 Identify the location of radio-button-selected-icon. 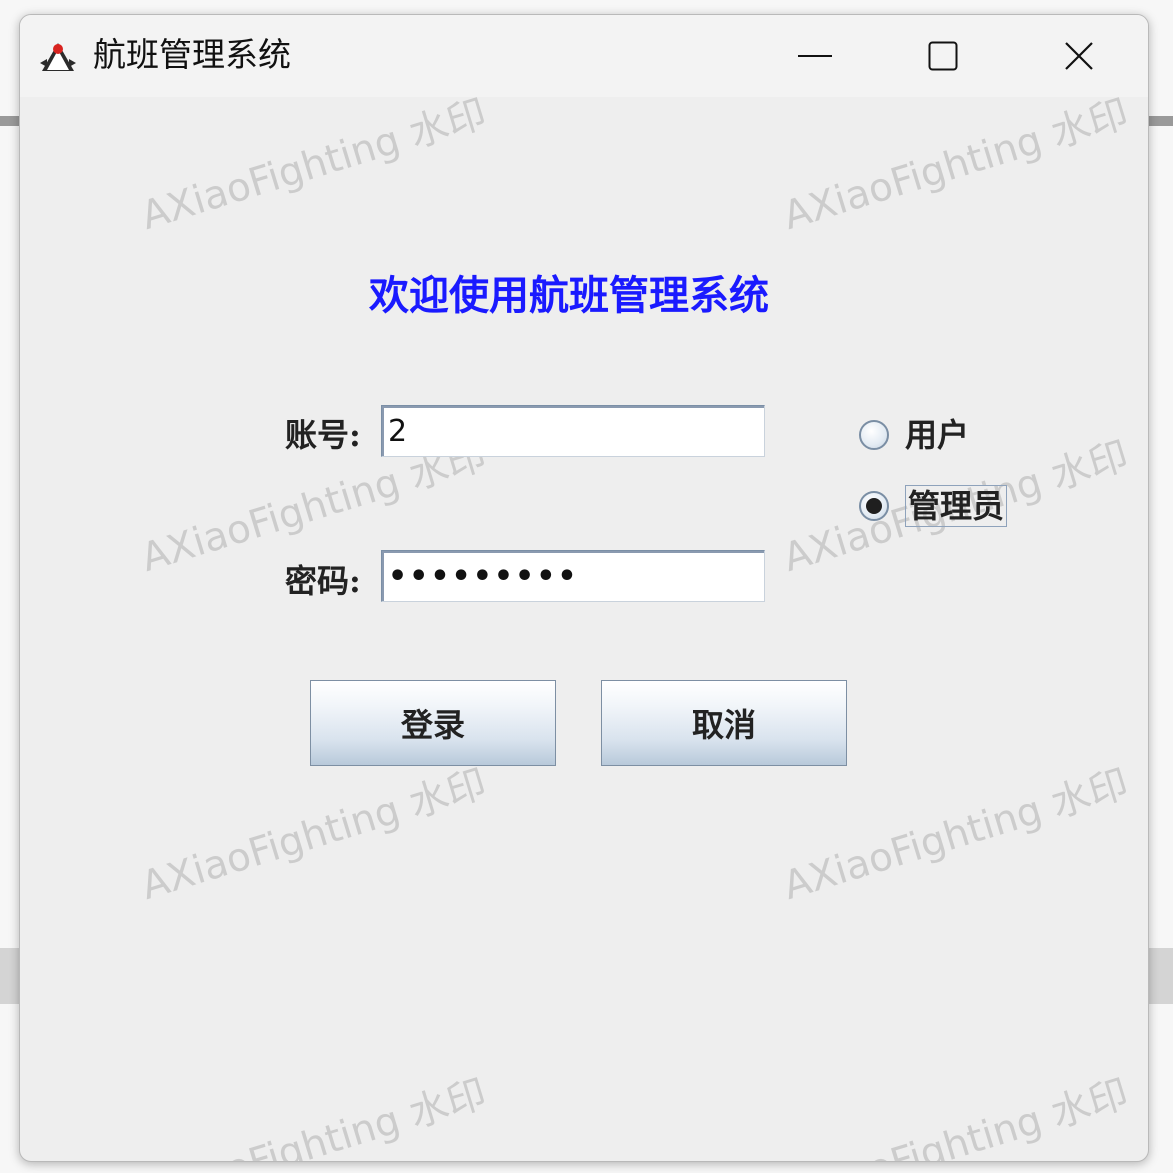
(874, 506).